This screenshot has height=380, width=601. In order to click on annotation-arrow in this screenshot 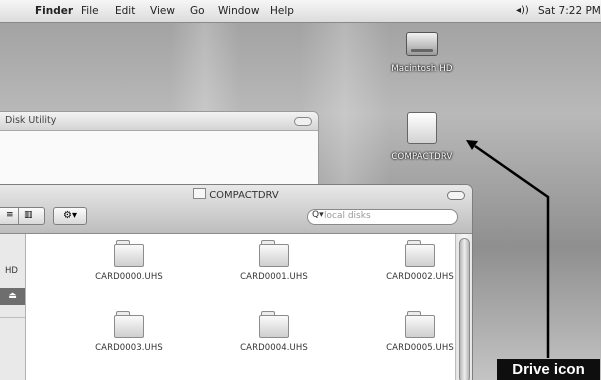, I will do `click(508, 249)`.